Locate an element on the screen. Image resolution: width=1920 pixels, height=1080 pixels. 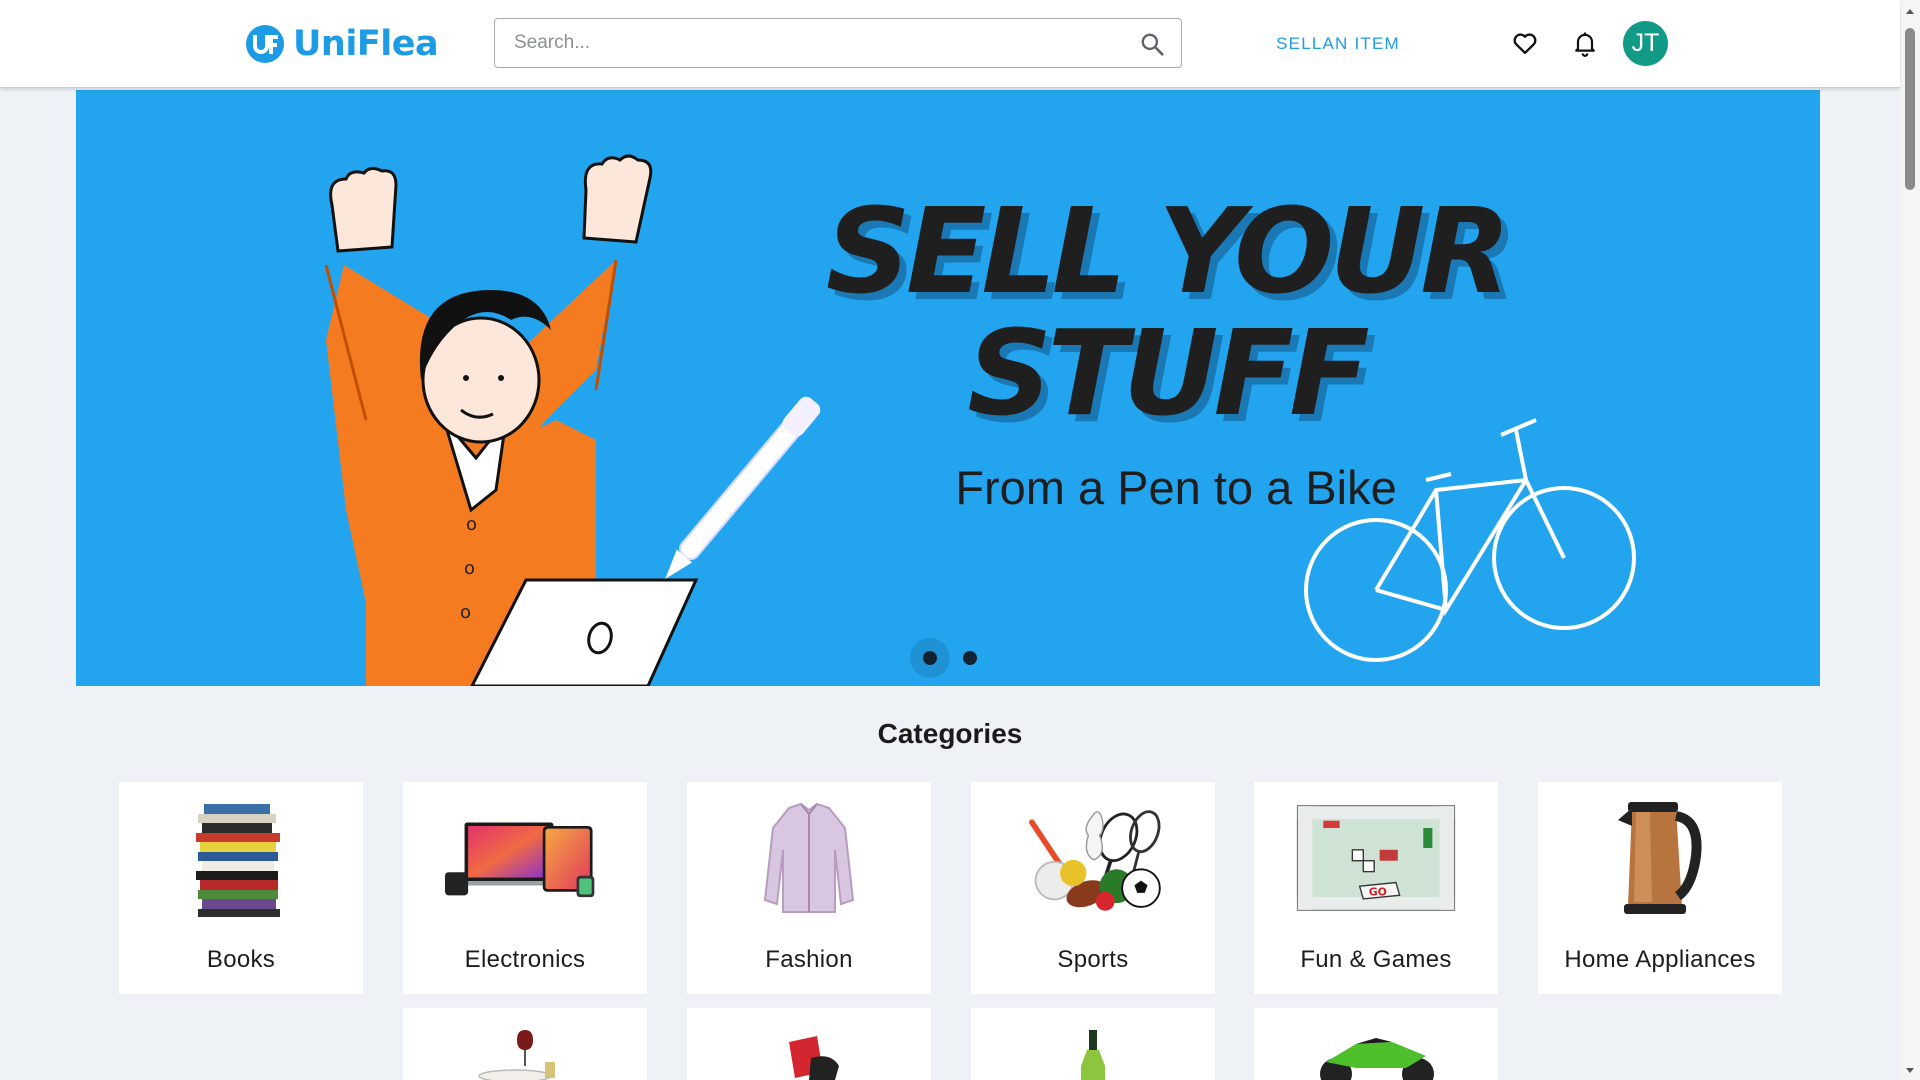
scroll-down-arrow-icon is located at coordinates (1910, 1070).